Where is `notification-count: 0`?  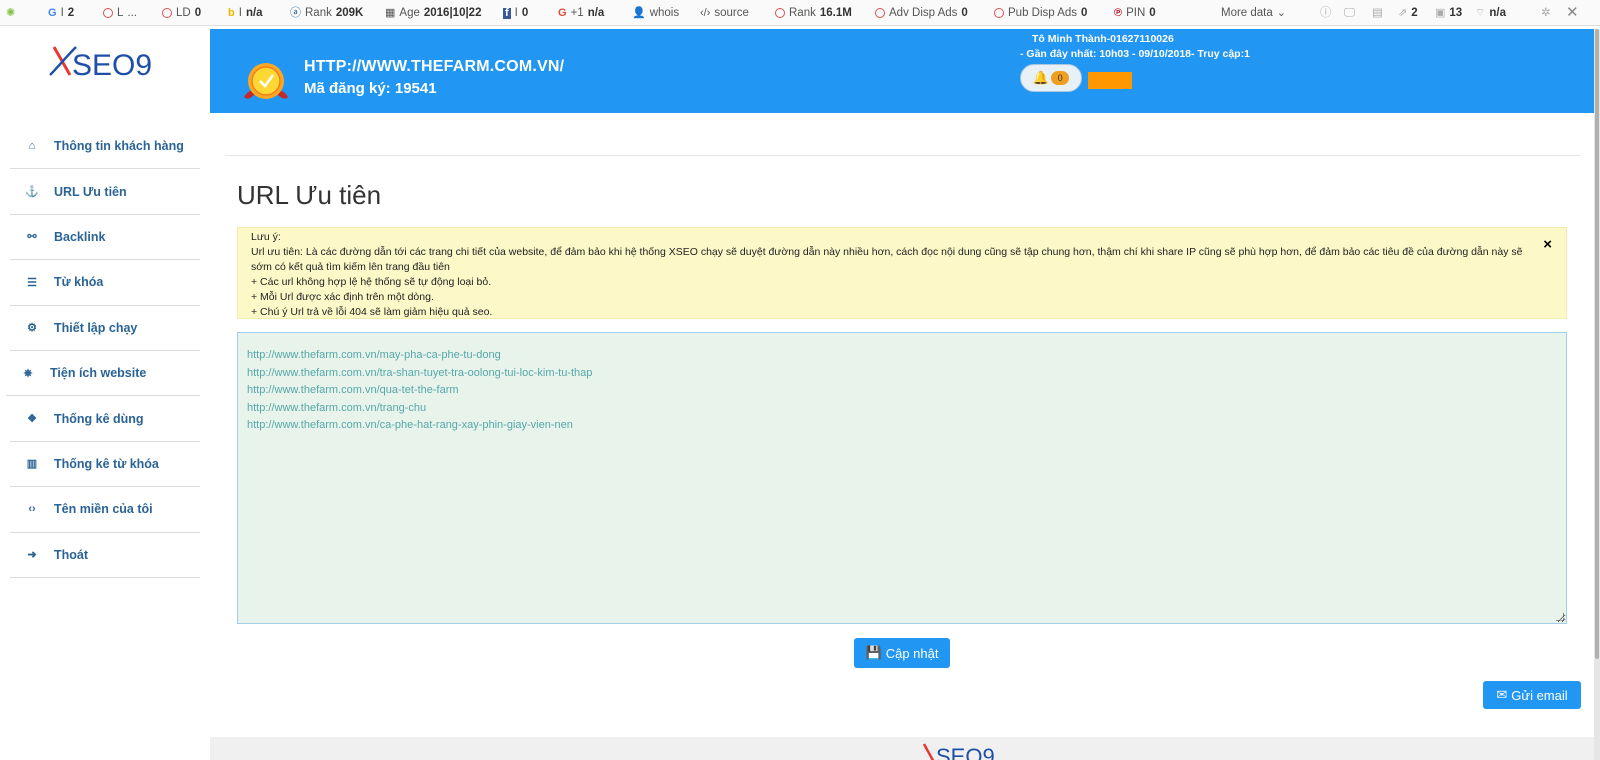
notification-count: 0 is located at coordinates (1060, 78).